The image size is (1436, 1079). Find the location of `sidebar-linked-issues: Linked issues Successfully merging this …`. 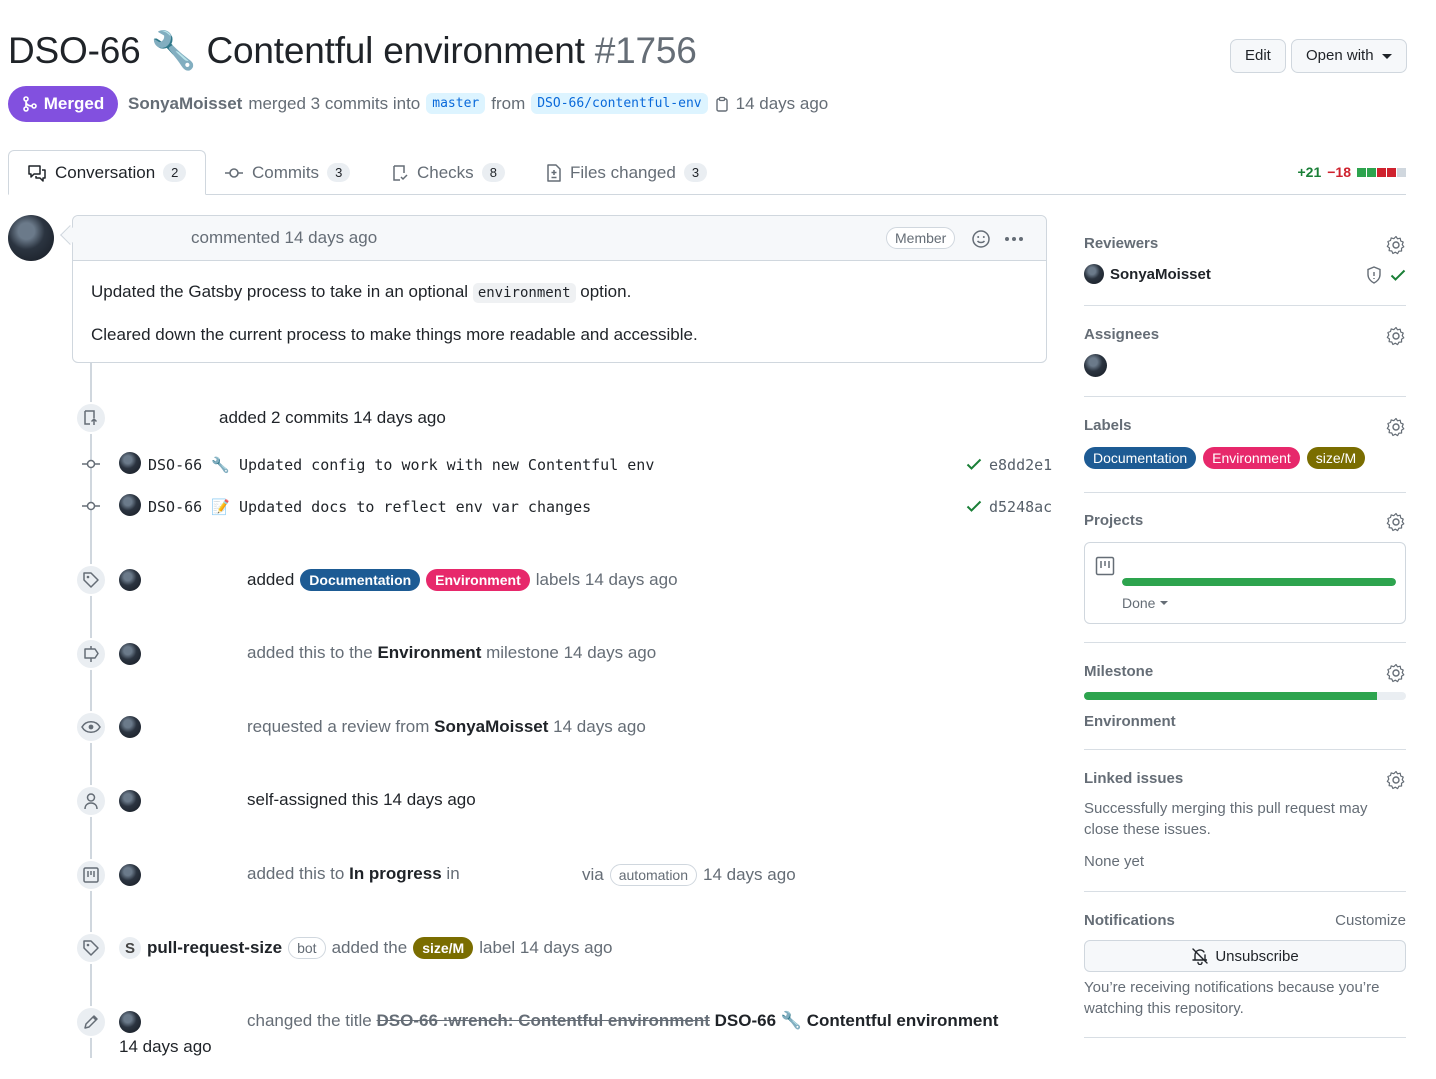

sidebar-linked-issues: Linked issues Successfully merging this … is located at coordinates (1245, 822).